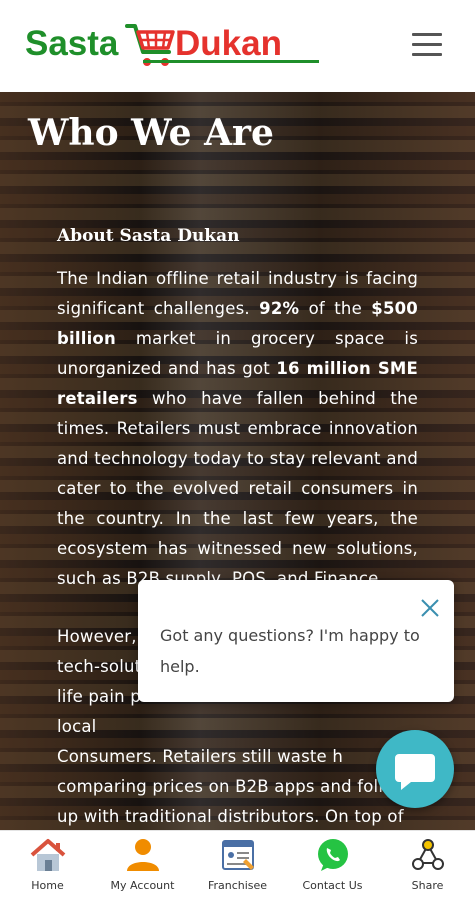 The image size is (475, 901). I want to click on close-icon, so click(430, 608).